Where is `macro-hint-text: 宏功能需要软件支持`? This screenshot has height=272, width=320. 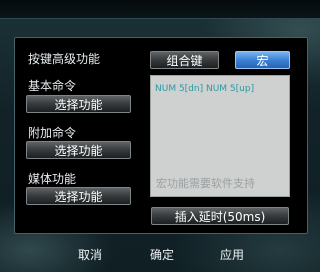 macro-hint-text: 宏功能需要软件支持 is located at coordinates (205, 183).